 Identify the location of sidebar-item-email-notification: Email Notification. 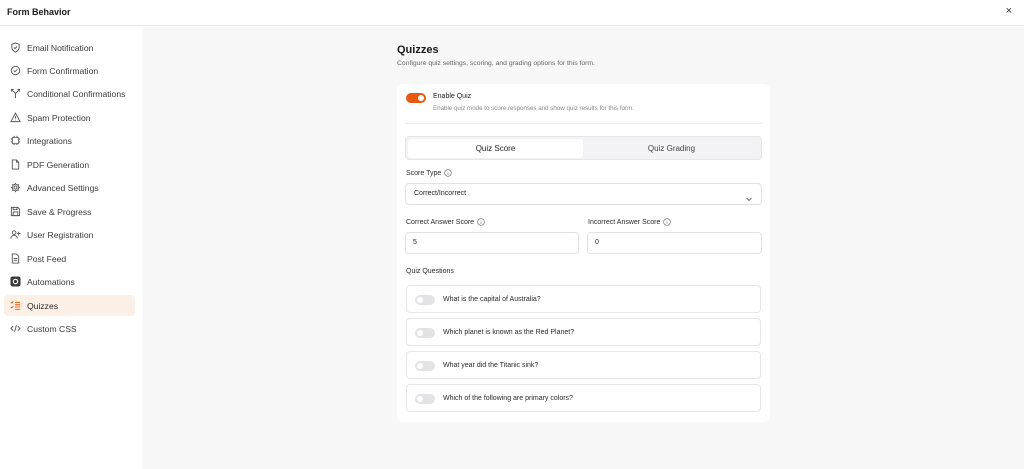
(69, 47).